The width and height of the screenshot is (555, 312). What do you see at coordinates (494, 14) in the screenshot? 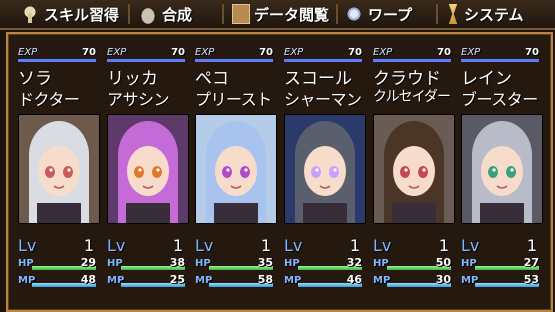
I see `menu-system-label: システム` at bounding box center [494, 14].